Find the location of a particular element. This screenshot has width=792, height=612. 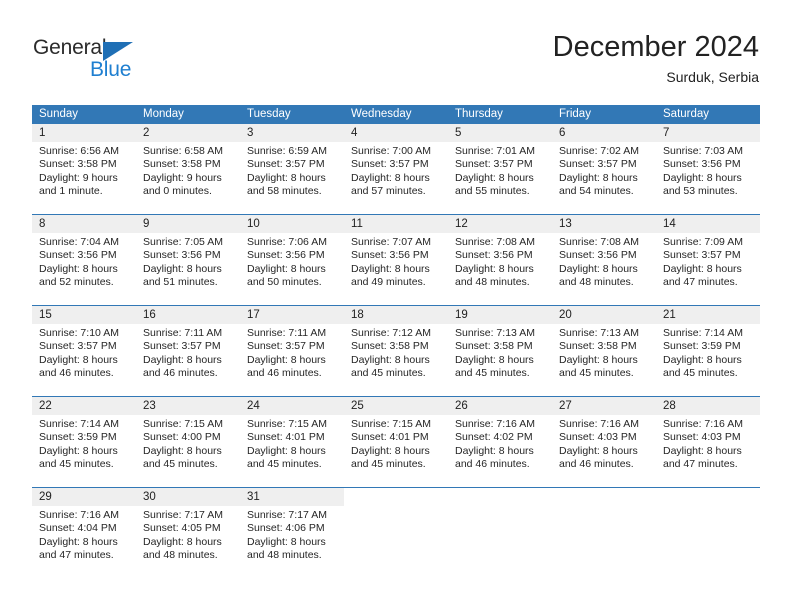

sunrise-text: Sunrise: 7:04 AM is located at coordinates (79, 242).